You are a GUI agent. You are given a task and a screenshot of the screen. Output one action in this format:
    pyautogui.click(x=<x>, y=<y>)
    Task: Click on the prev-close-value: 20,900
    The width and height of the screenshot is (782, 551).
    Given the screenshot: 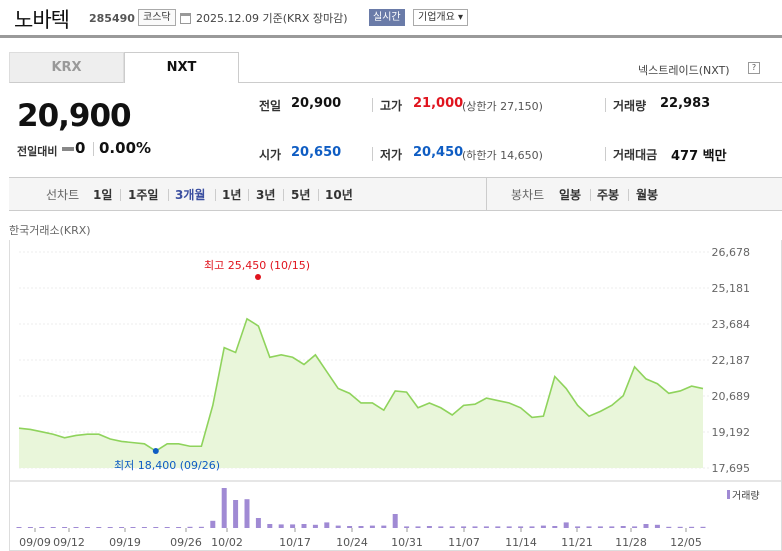 What is the action you would take?
    pyautogui.click(x=316, y=103)
    